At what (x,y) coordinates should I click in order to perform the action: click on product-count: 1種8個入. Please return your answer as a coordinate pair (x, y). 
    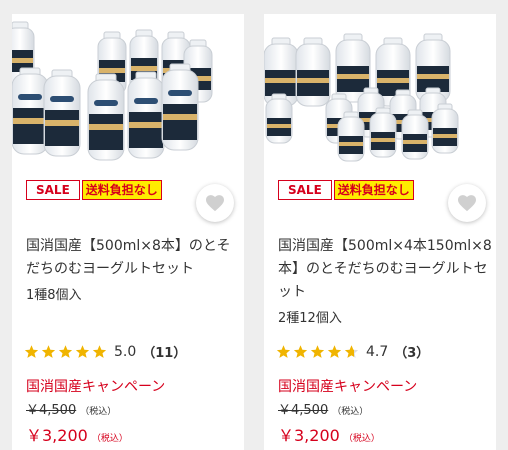
    Looking at the image, I should click on (54, 295).